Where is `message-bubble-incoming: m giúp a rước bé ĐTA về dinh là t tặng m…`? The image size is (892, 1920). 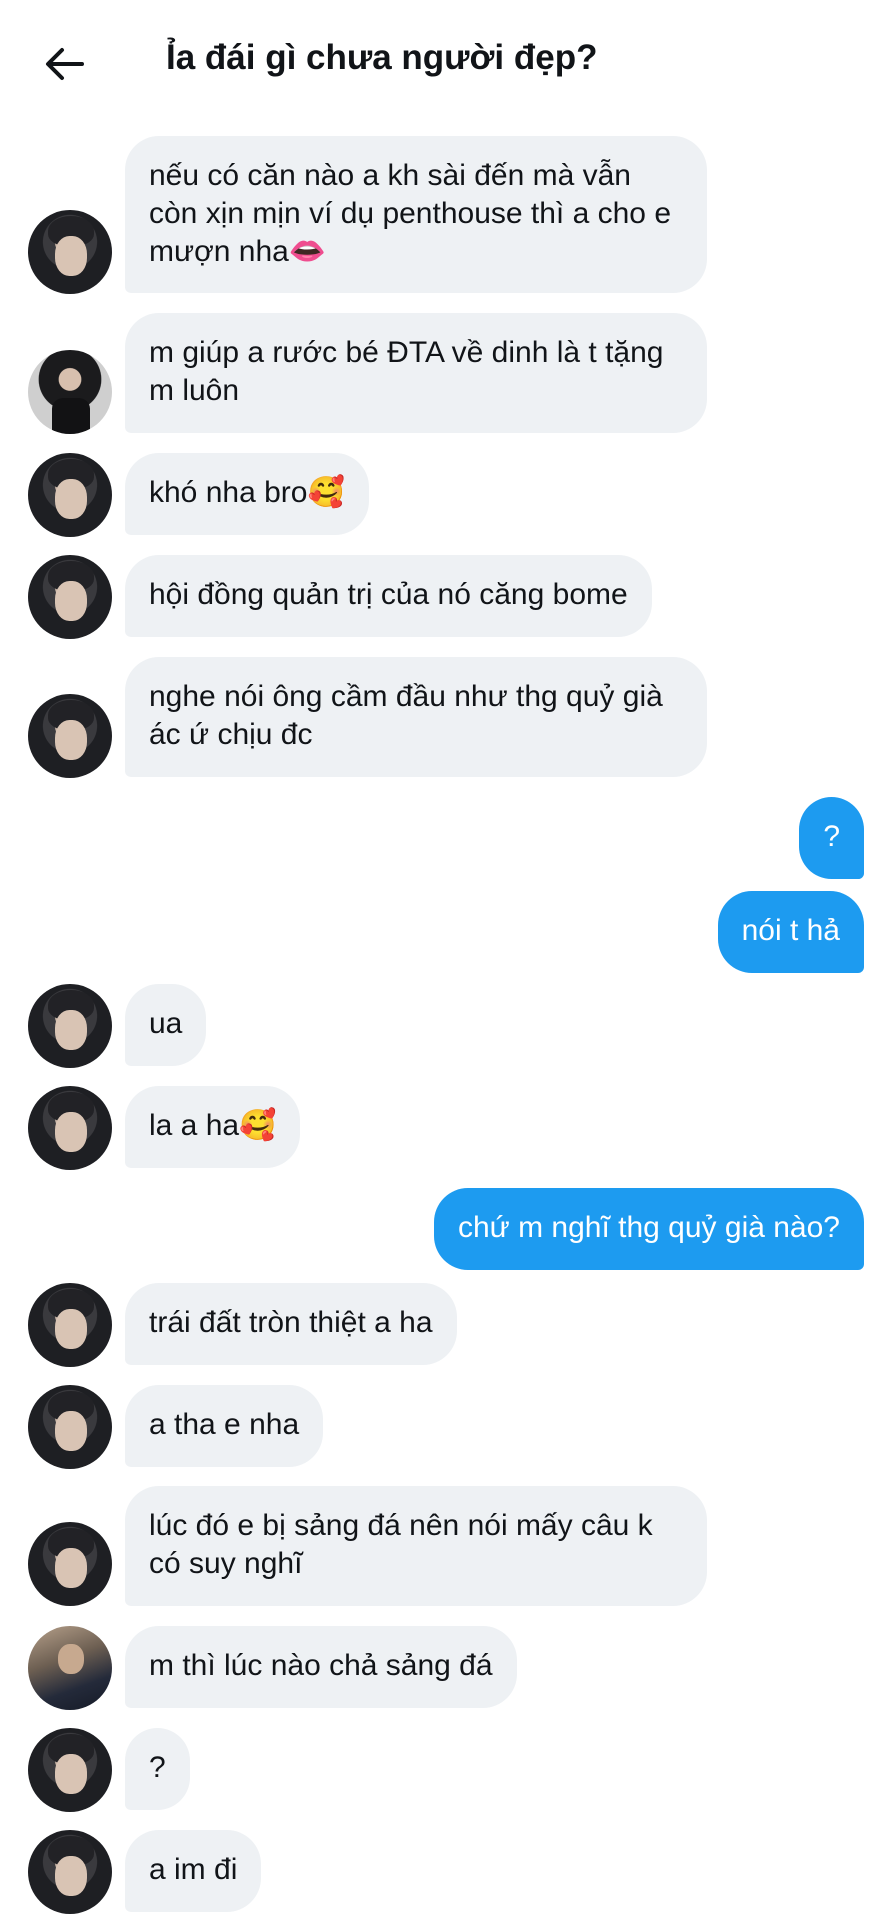
message-bubble-incoming: m giúp a rước bé ĐTA về dinh là t tặng m… is located at coordinates (416, 373).